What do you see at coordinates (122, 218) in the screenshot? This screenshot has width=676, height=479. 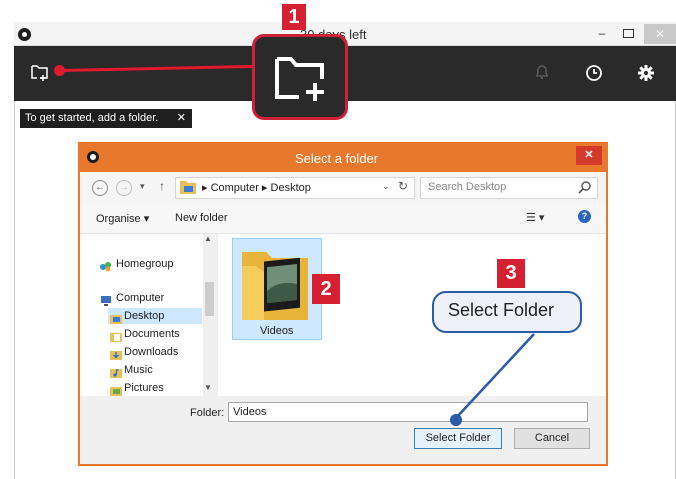 I see `organise-button: Organise ▾` at bounding box center [122, 218].